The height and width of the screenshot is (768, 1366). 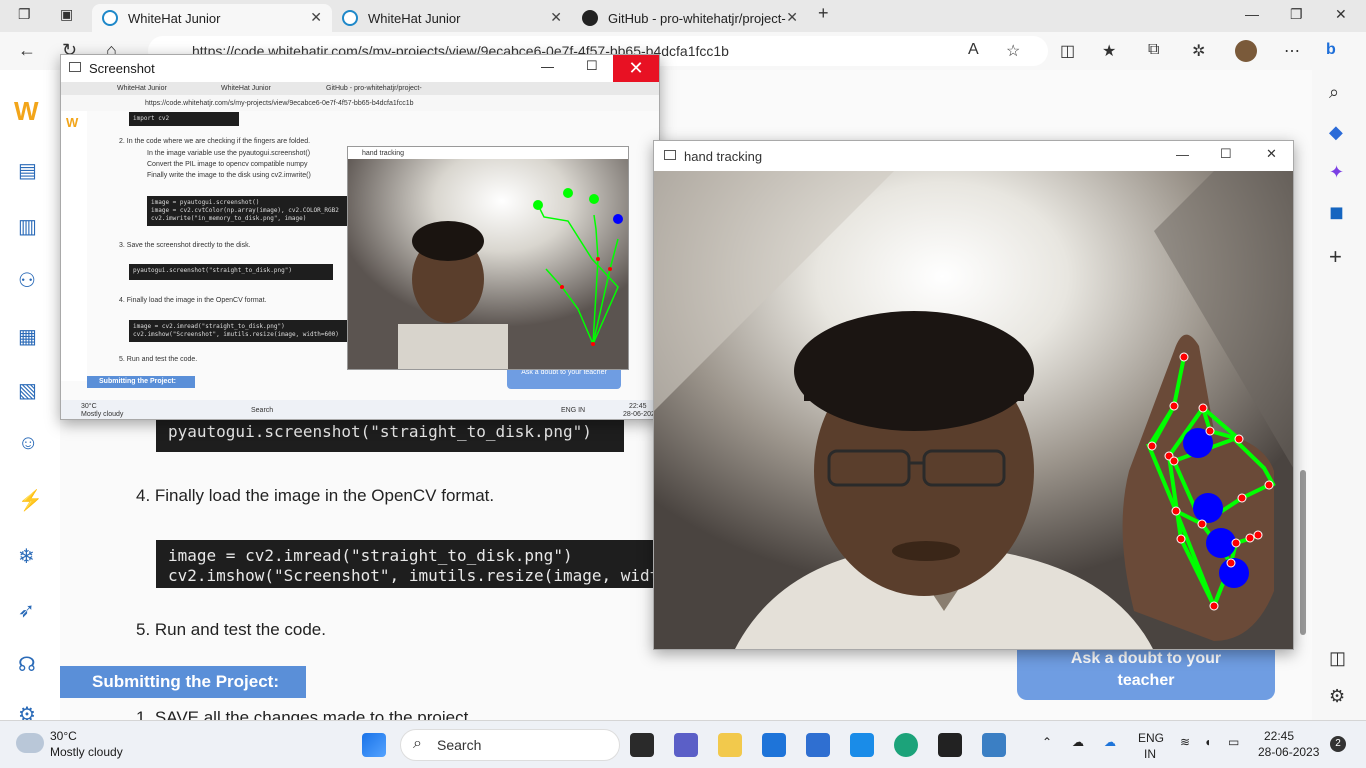 What do you see at coordinates (1013, 51) in the screenshot?
I see `favorite-star-icon: ☆` at bounding box center [1013, 51].